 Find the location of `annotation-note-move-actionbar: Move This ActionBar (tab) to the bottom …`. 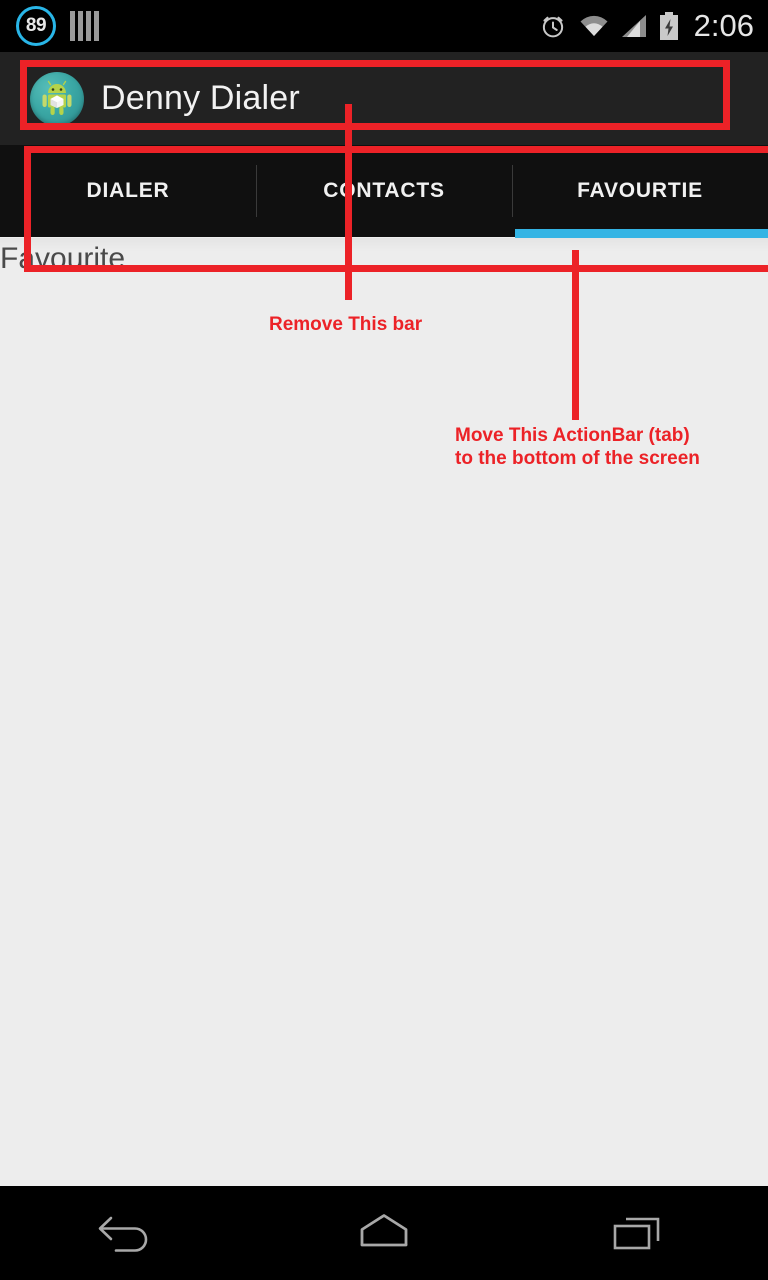

annotation-note-move-actionbar: Move This ActionBar (tab) to the bottom … is located at coordinates (577, 447).